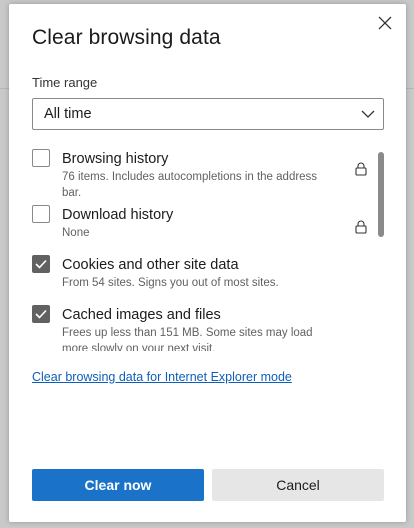  I want to click on item-title: Download history, so click(118, 215).